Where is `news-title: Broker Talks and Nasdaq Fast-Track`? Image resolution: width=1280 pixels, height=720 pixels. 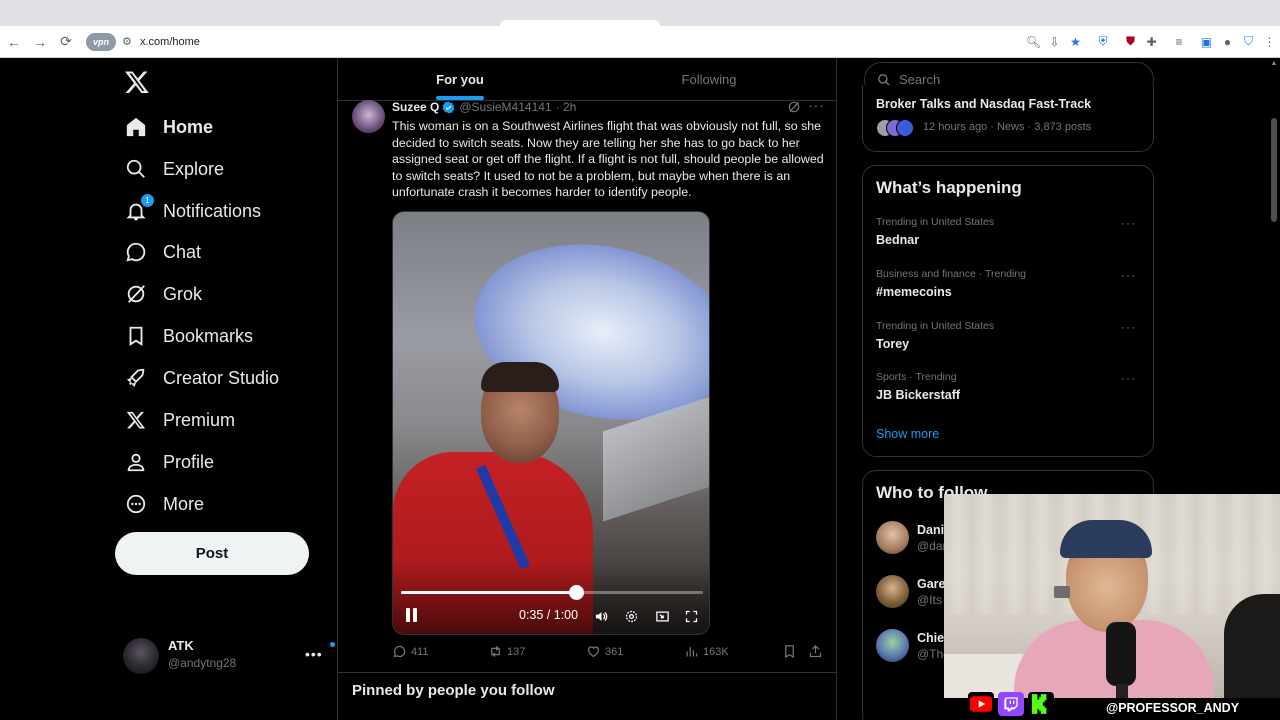
news-title: Broker Talks and Nasdaq Fast-Track is located at coordinates (983, 104).